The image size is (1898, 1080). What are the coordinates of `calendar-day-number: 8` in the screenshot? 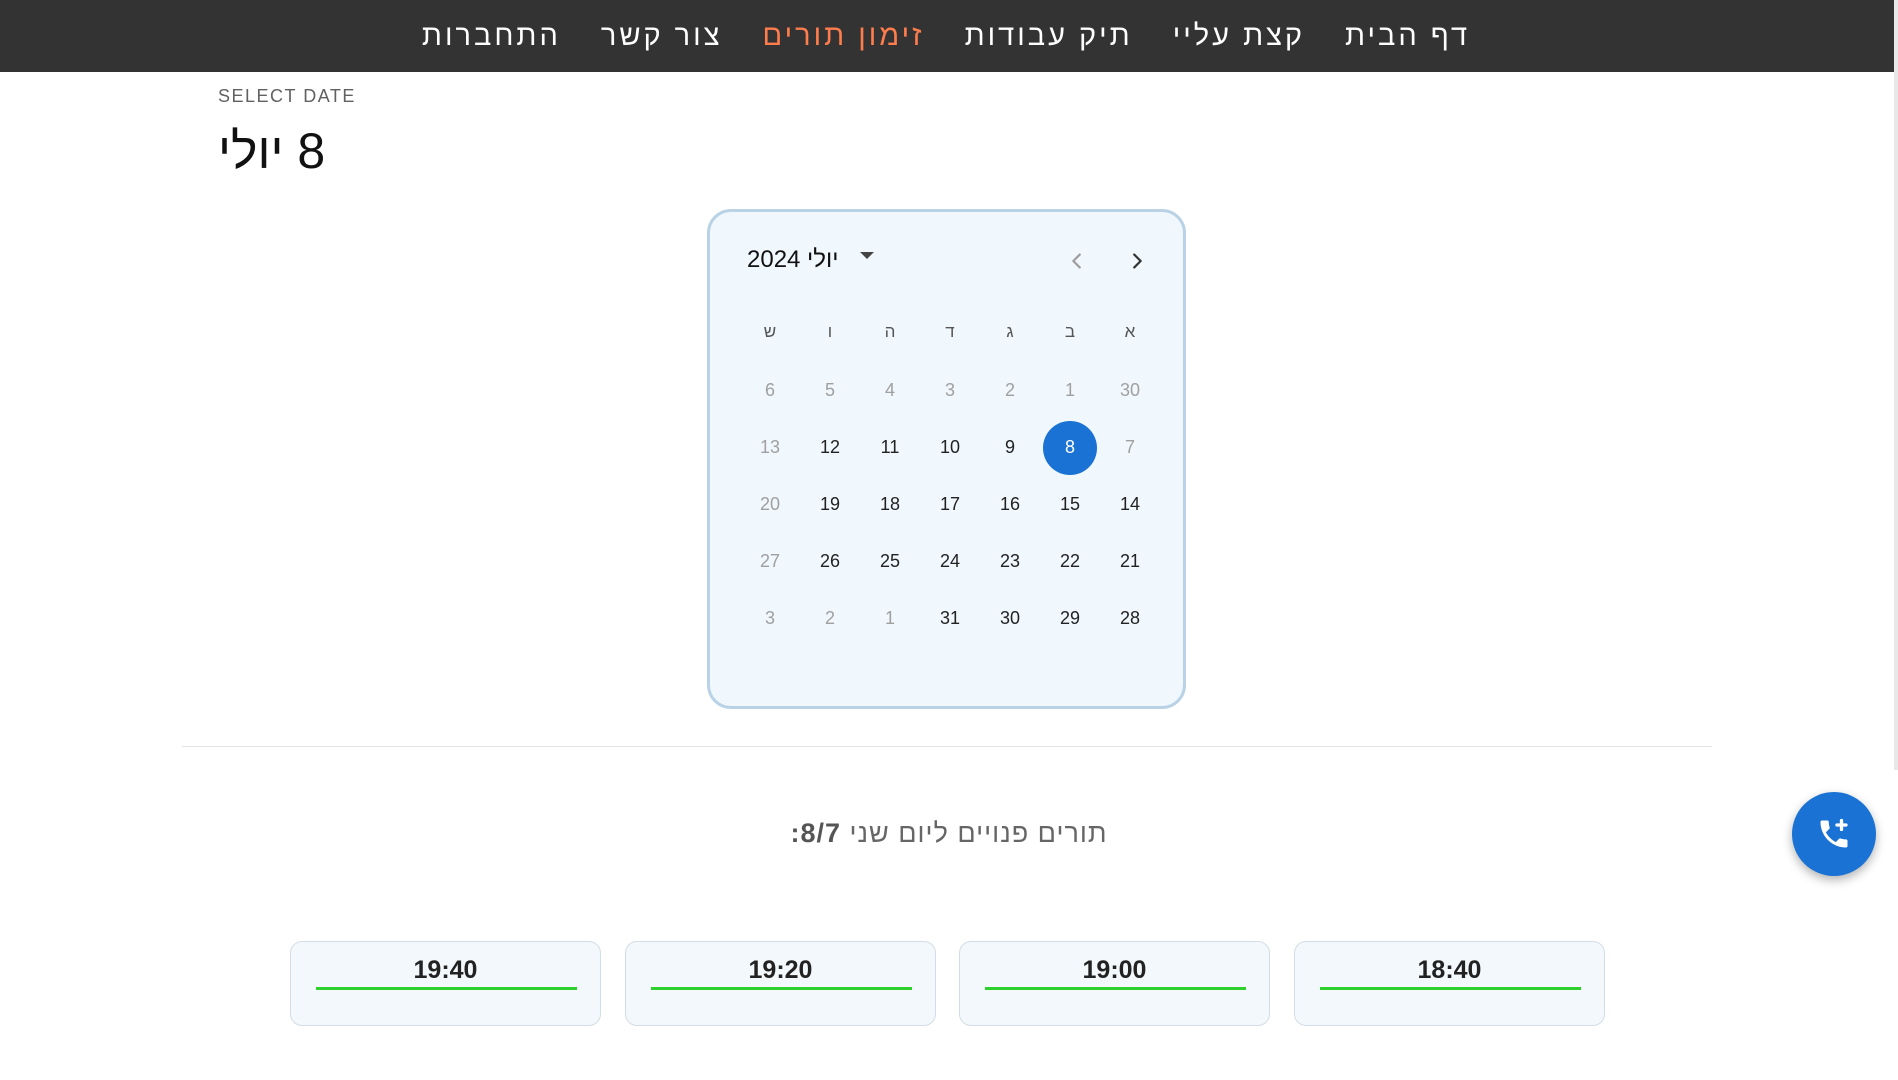 It's located at (1070, 447).